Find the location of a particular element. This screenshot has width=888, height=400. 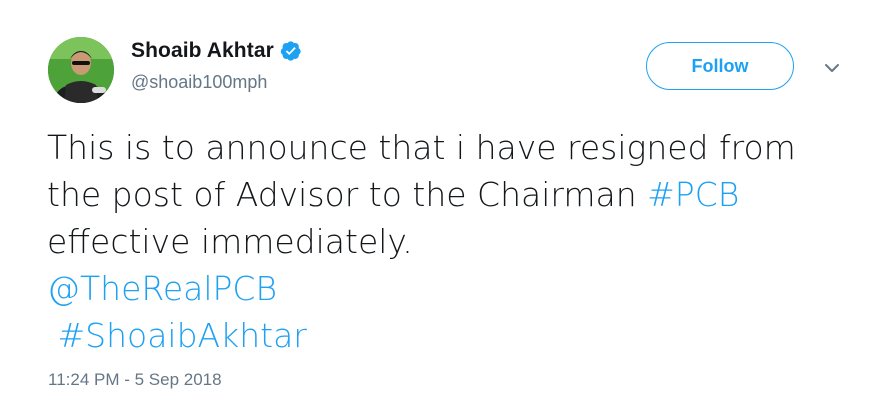

tweet-line: @TheRealPCB is located at coordinates (457, 288).